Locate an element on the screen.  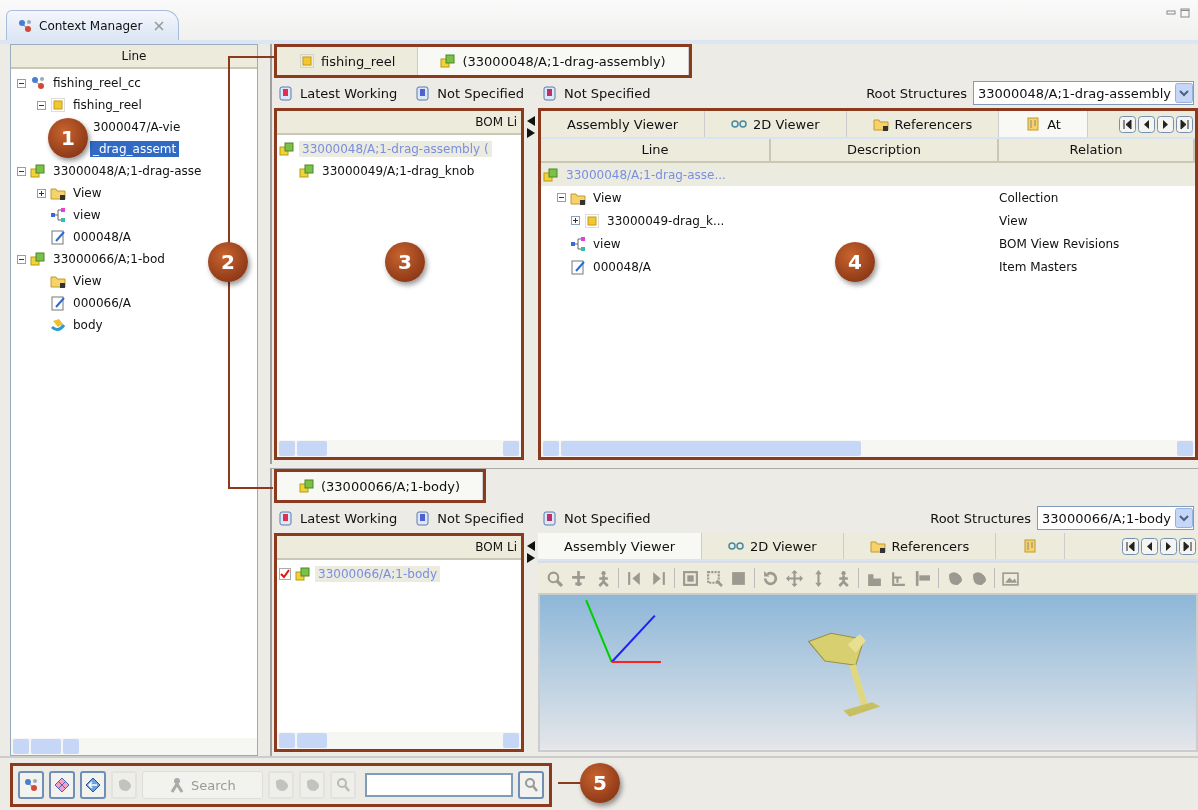
viewer-tab: At is located at coordinates (1043, 124).